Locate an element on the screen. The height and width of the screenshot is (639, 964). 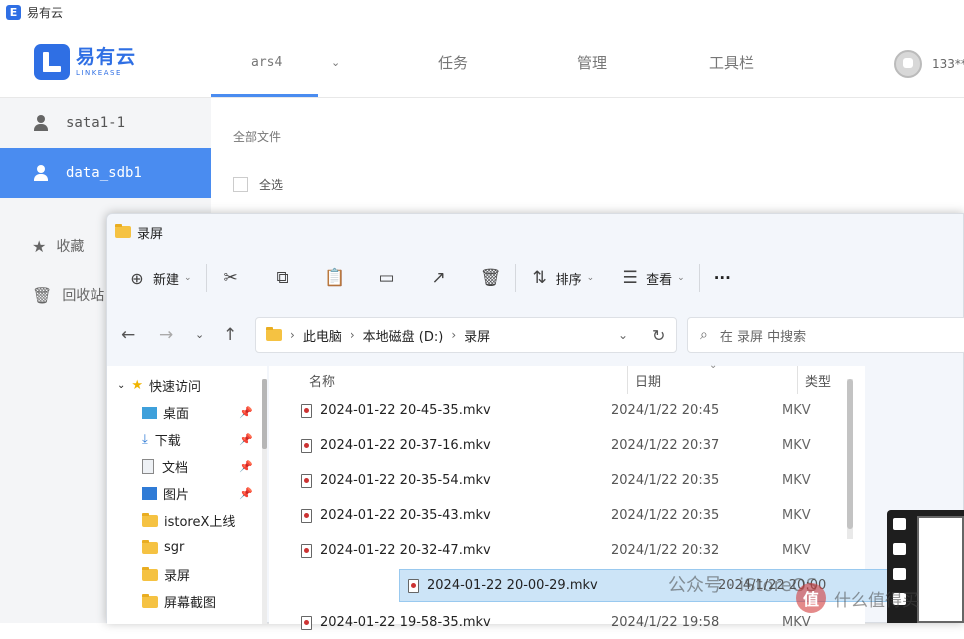
document-icon is located at coordinates (148, 466).